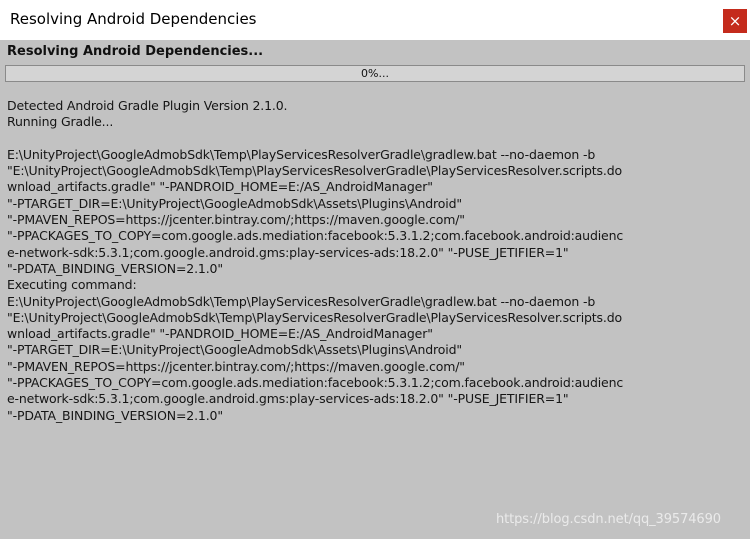 The height and width of the screenshot is (539, 750). I want to click on close-icon: ×, so click(735, 21).